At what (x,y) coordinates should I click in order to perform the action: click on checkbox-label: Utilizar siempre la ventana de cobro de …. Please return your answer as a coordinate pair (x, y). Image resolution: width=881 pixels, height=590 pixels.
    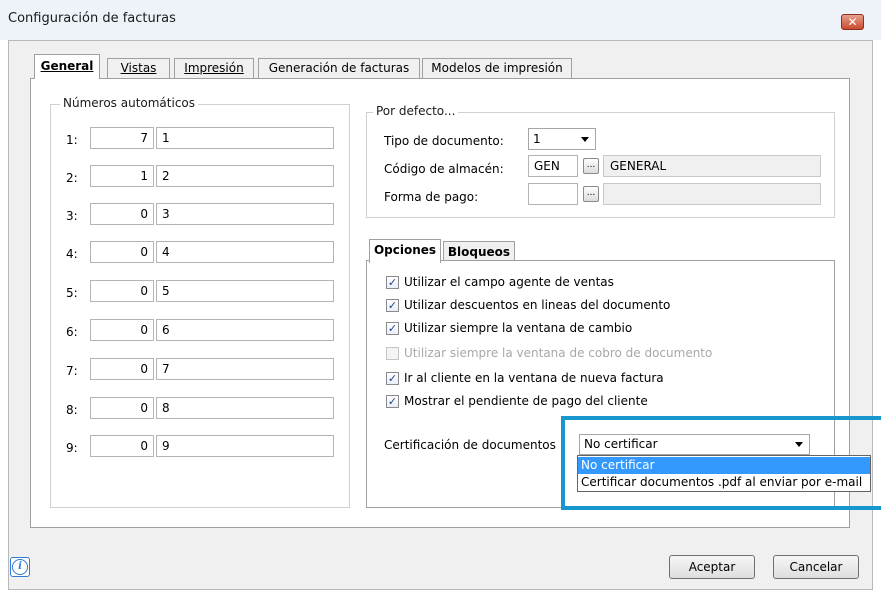
    Looking at the image, I should click on (558, 353).